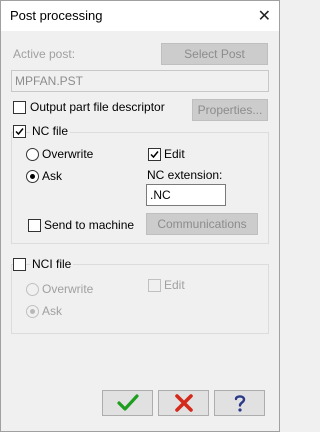 The height and width of the screenshot is (432, 320). What do you see at coordinates (174, 154) in the screenshot?
I see `nc-edit-label: Edit` at bounding box center [174, 154].